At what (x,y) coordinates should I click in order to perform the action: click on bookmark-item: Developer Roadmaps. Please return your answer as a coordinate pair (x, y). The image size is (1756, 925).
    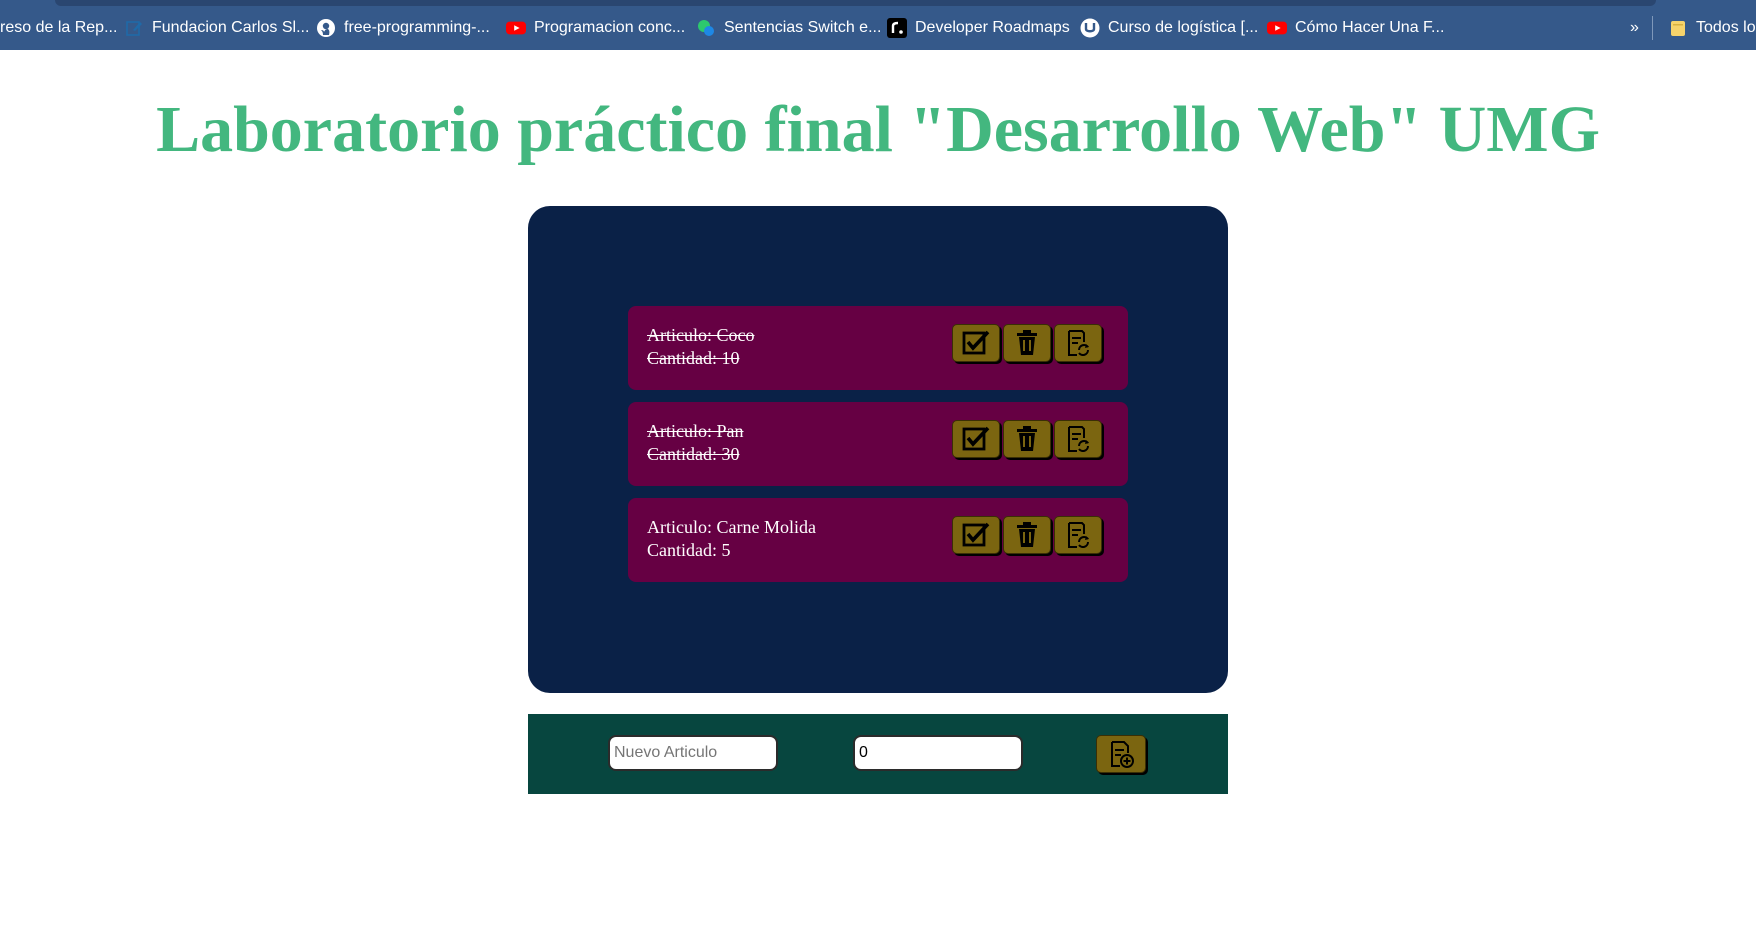
    Looking at the image, I should click on (978, 28).